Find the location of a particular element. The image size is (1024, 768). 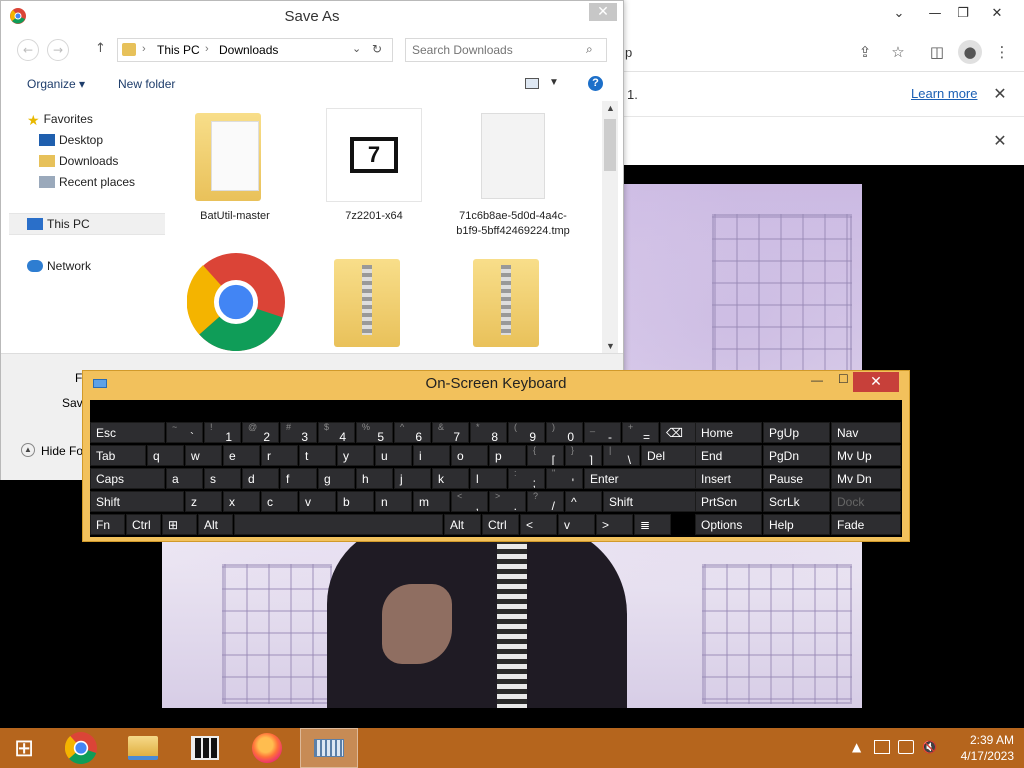

tray-overflow-icon: ▲ is located at coordinates (856, 747).